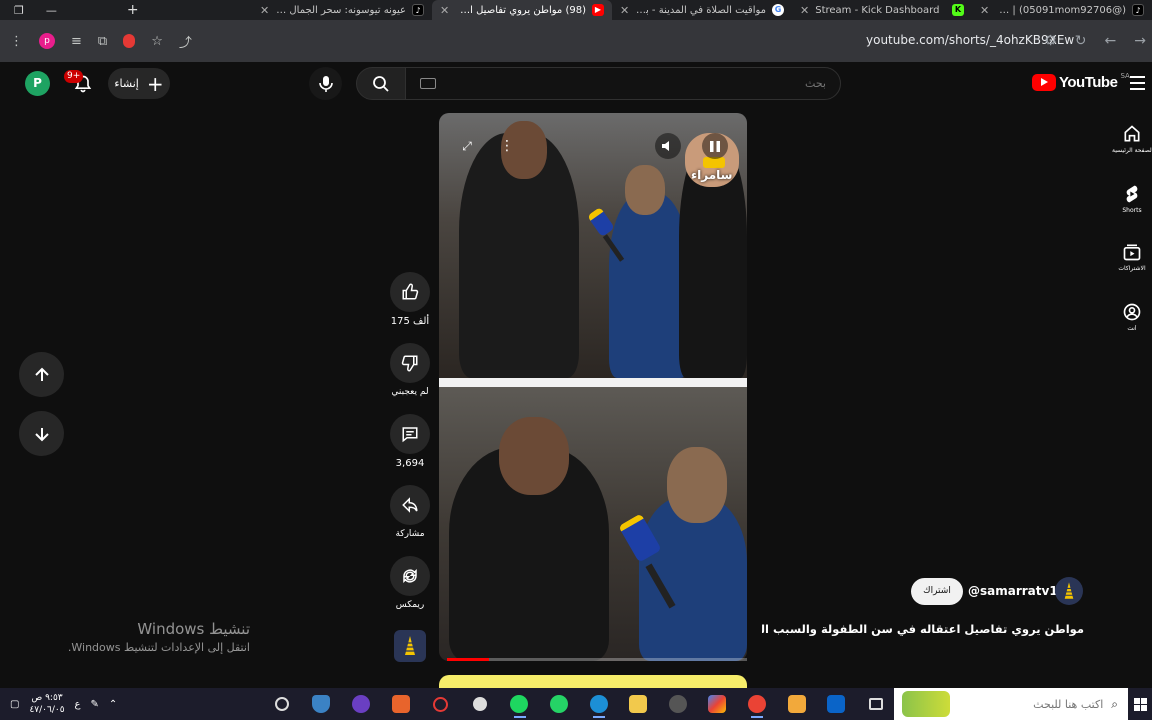  I want to click on guide-item-you: أنت, so click(1132, 317).